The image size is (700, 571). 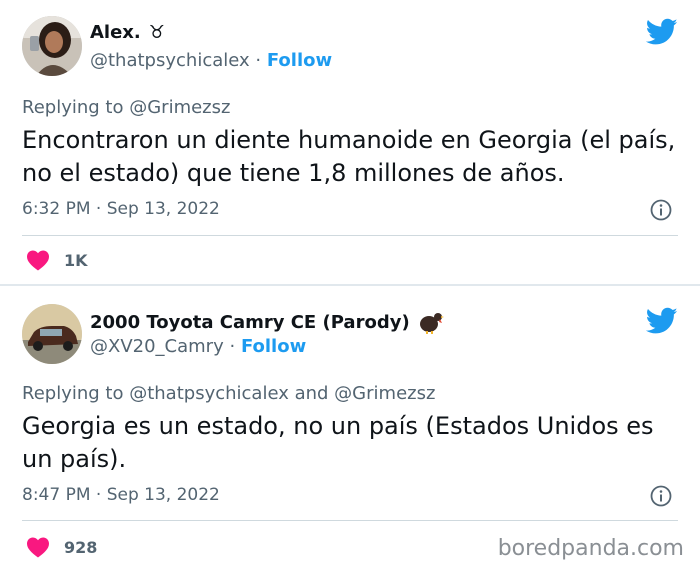 I want to click on handle: @thatpsychicalex, so click(x=170, y=60).